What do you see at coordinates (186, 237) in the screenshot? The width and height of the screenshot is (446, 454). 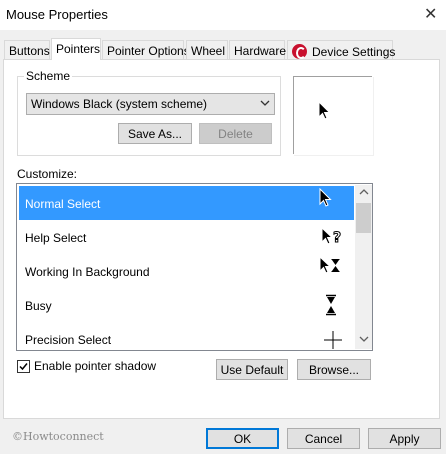 I see `list-item-help-select: Help Select ?` at bounding box center [186, 237].